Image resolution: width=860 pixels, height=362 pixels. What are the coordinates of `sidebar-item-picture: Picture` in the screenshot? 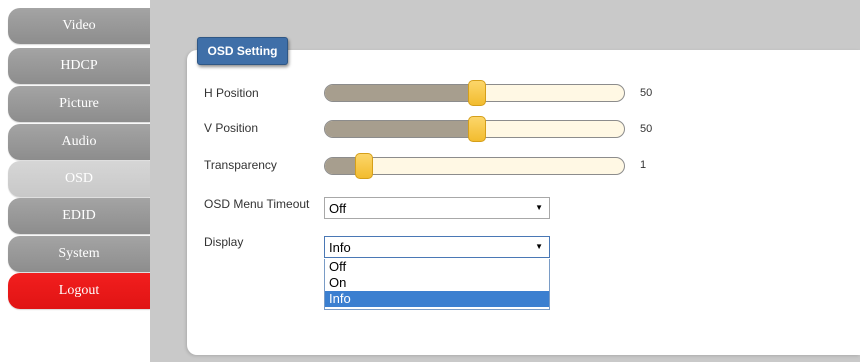 It's located at (79, 104).